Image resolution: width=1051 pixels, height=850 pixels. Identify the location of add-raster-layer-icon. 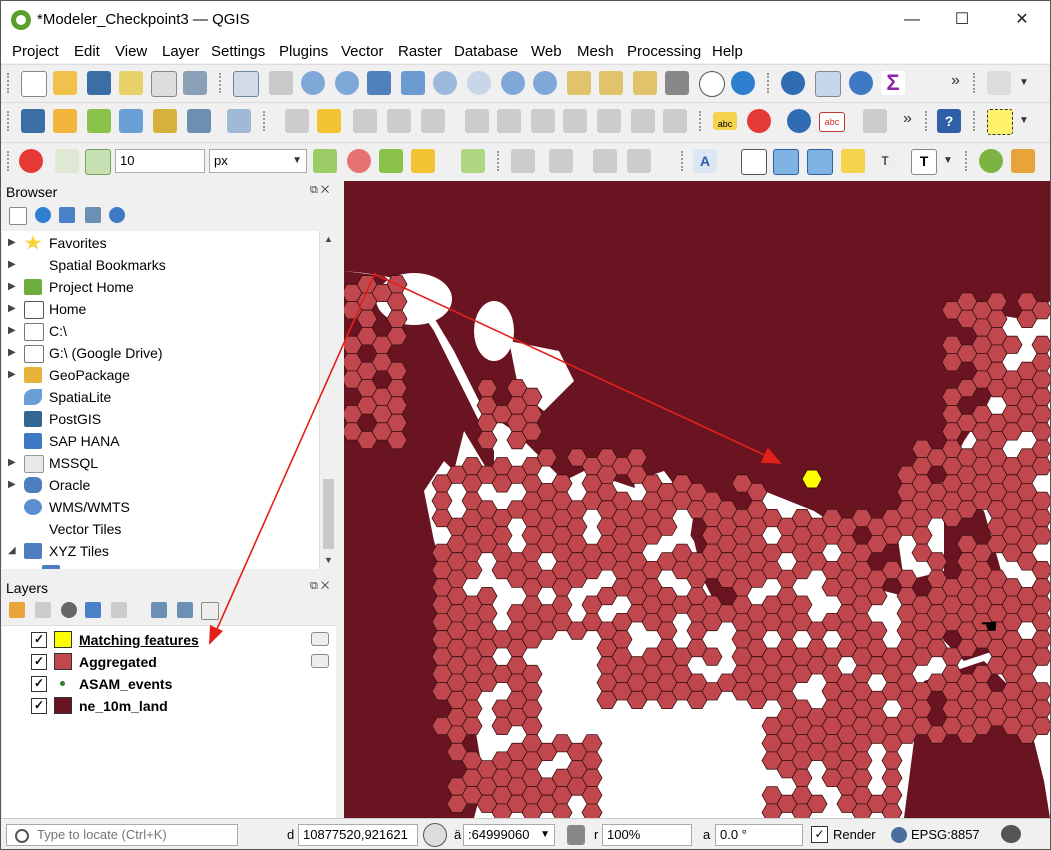
(199, 121).